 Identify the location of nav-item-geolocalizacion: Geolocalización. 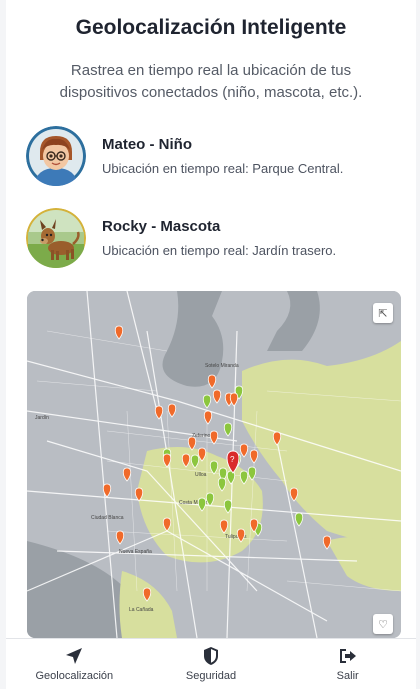
(74, 664).